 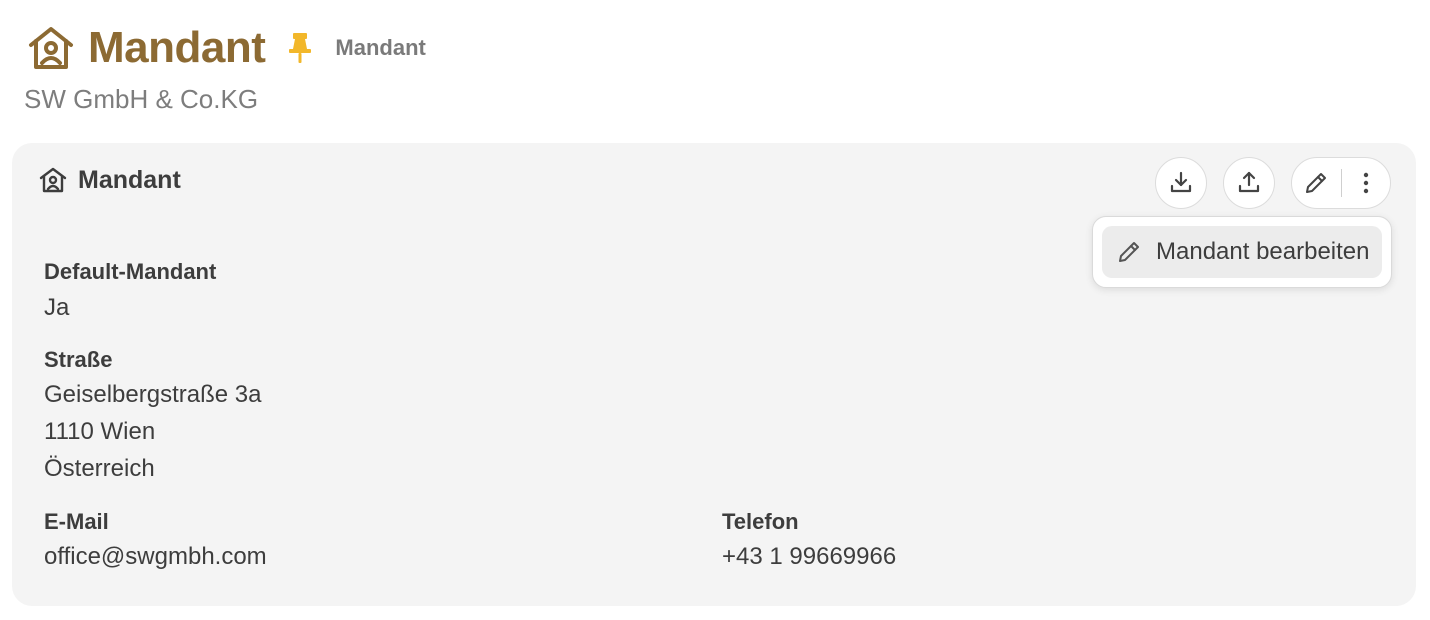 I want to click on download-icon, so click(x=1181, y=182).